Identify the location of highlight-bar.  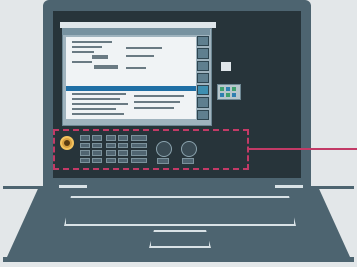
(131, 88).